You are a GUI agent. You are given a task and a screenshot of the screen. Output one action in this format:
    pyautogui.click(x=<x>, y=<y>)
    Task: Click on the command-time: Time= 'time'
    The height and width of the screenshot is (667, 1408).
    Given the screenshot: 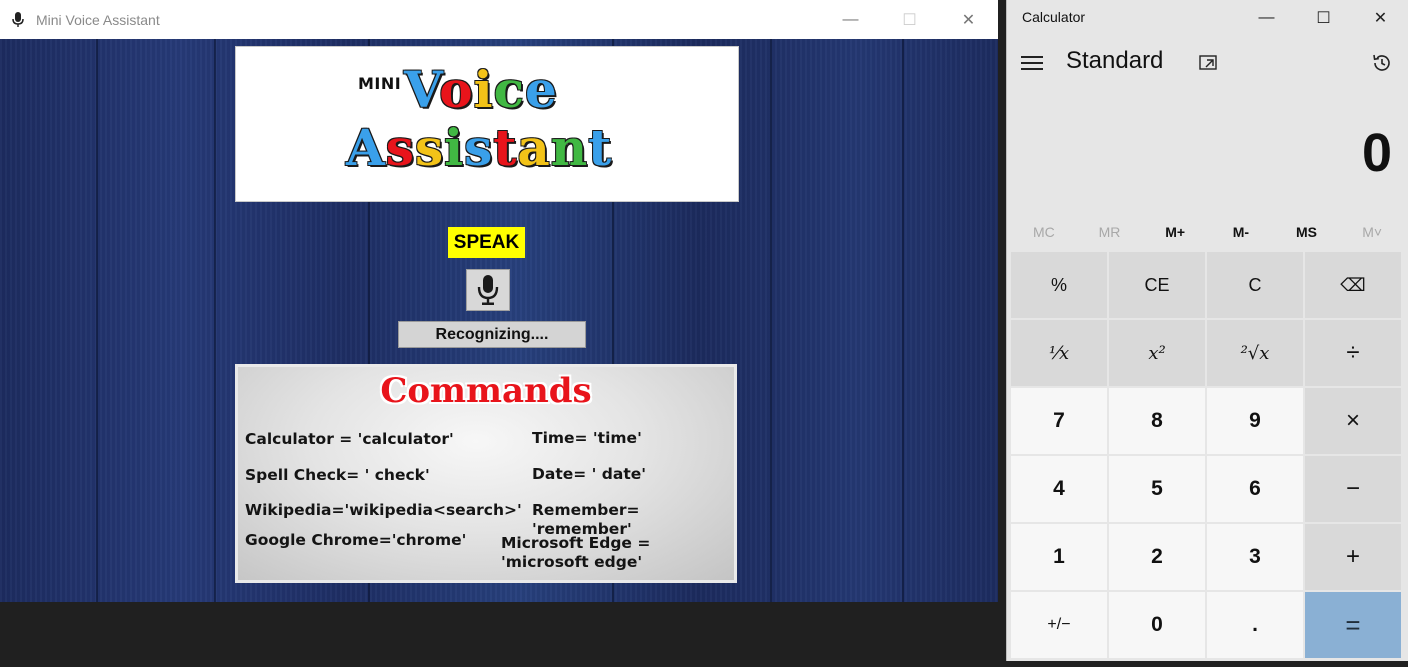 What is the action you would take?
    pyautogui.click(x=587, y=438)
    